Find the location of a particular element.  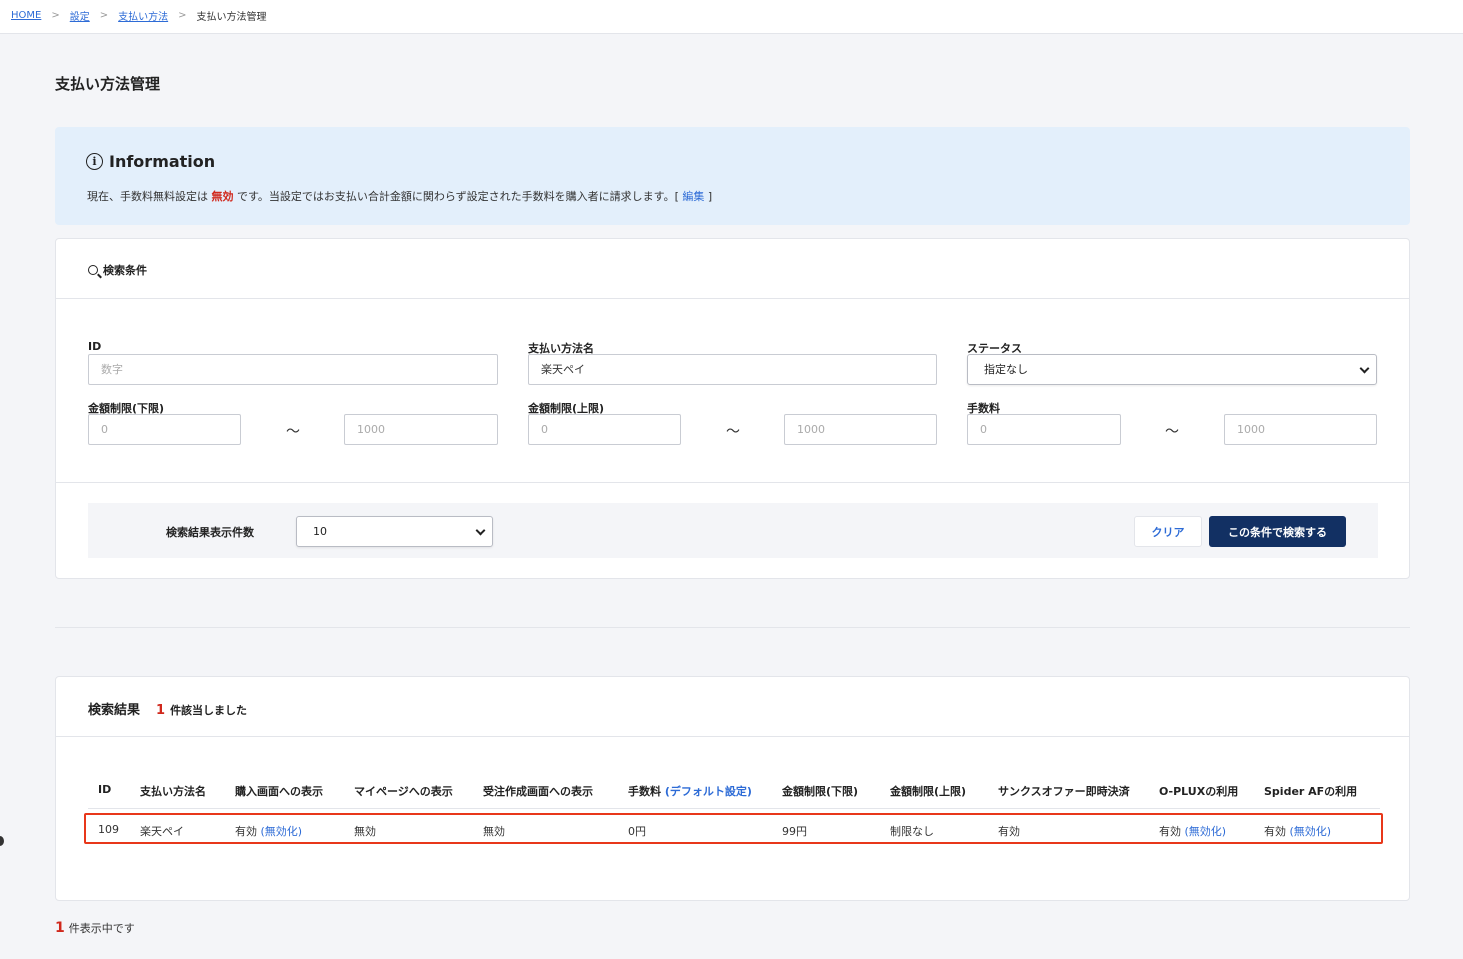

fee-to-input: 1000 is located at coordinates (1300, 429).